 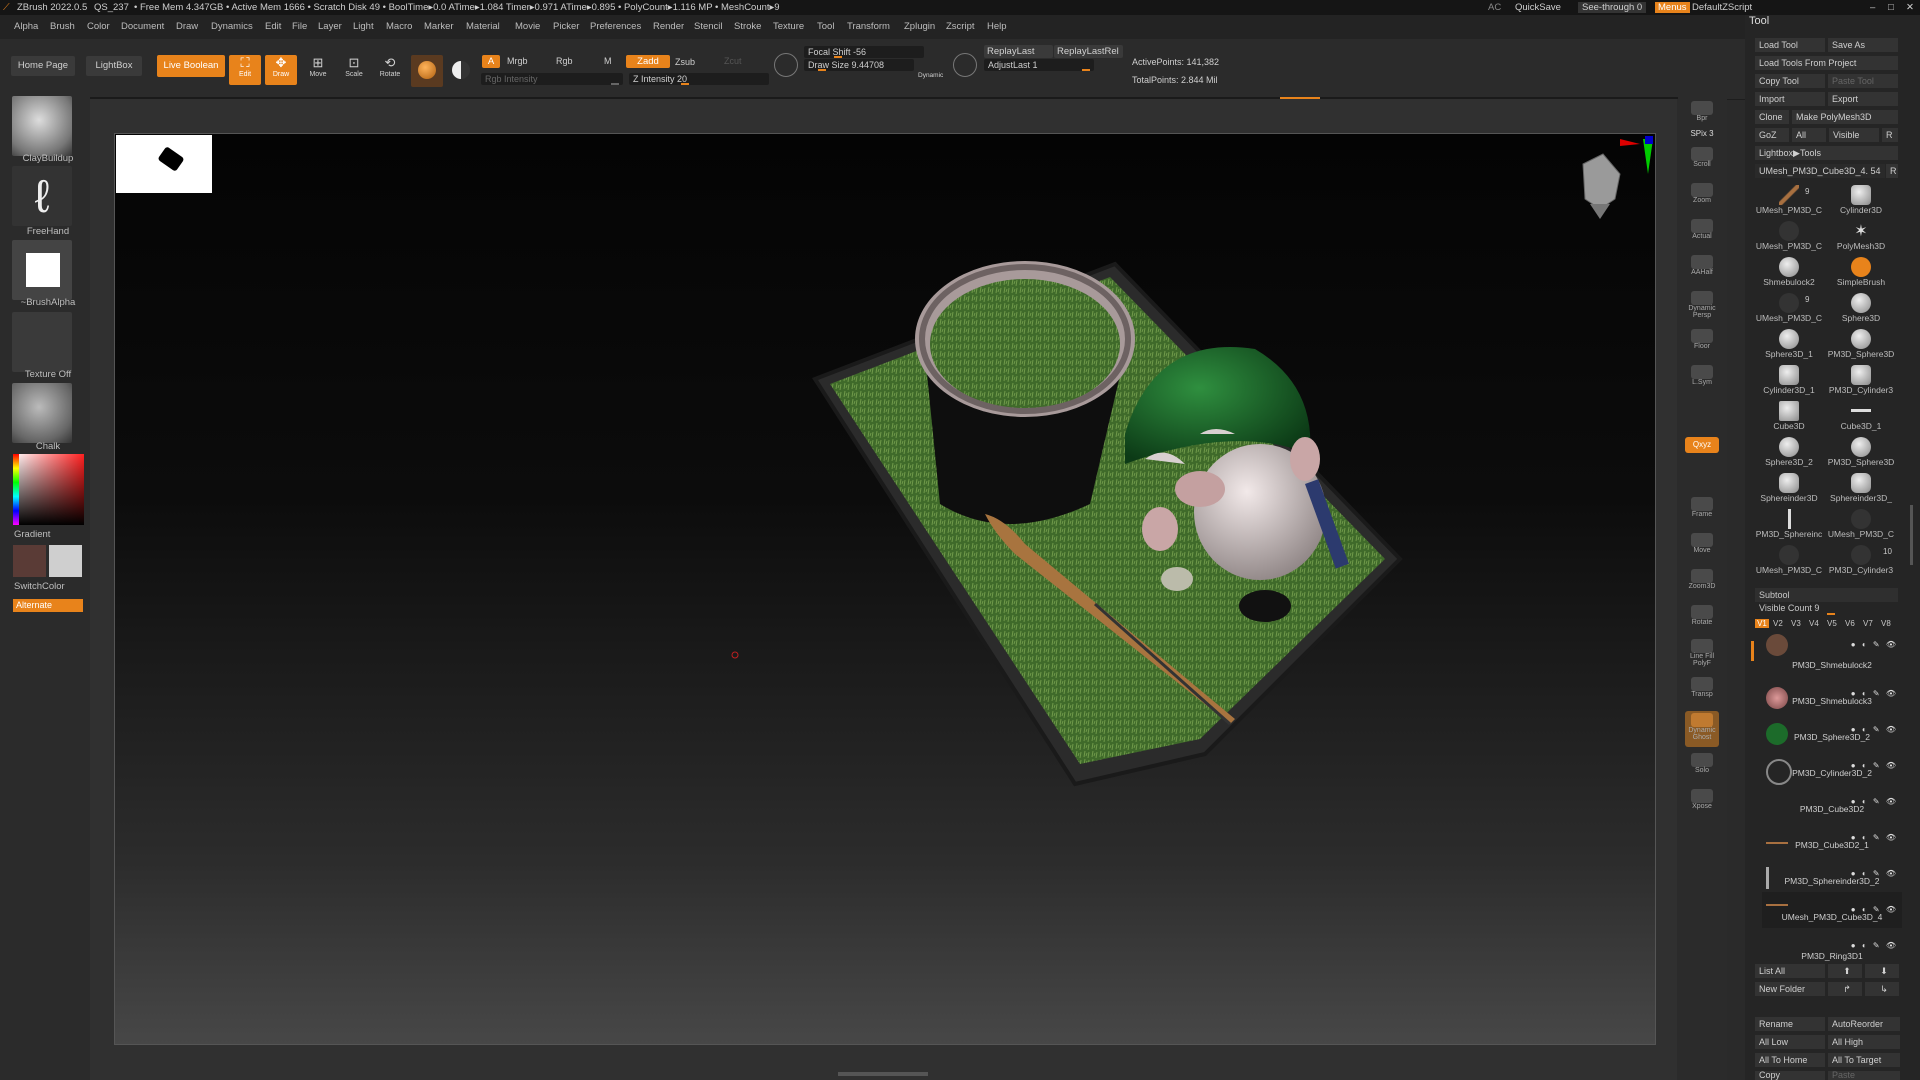 What do you see at coordinates (930, 75) in the screenshot?
I see `dynamic-toggle: Dynamic` at bounding box center [930, 75].